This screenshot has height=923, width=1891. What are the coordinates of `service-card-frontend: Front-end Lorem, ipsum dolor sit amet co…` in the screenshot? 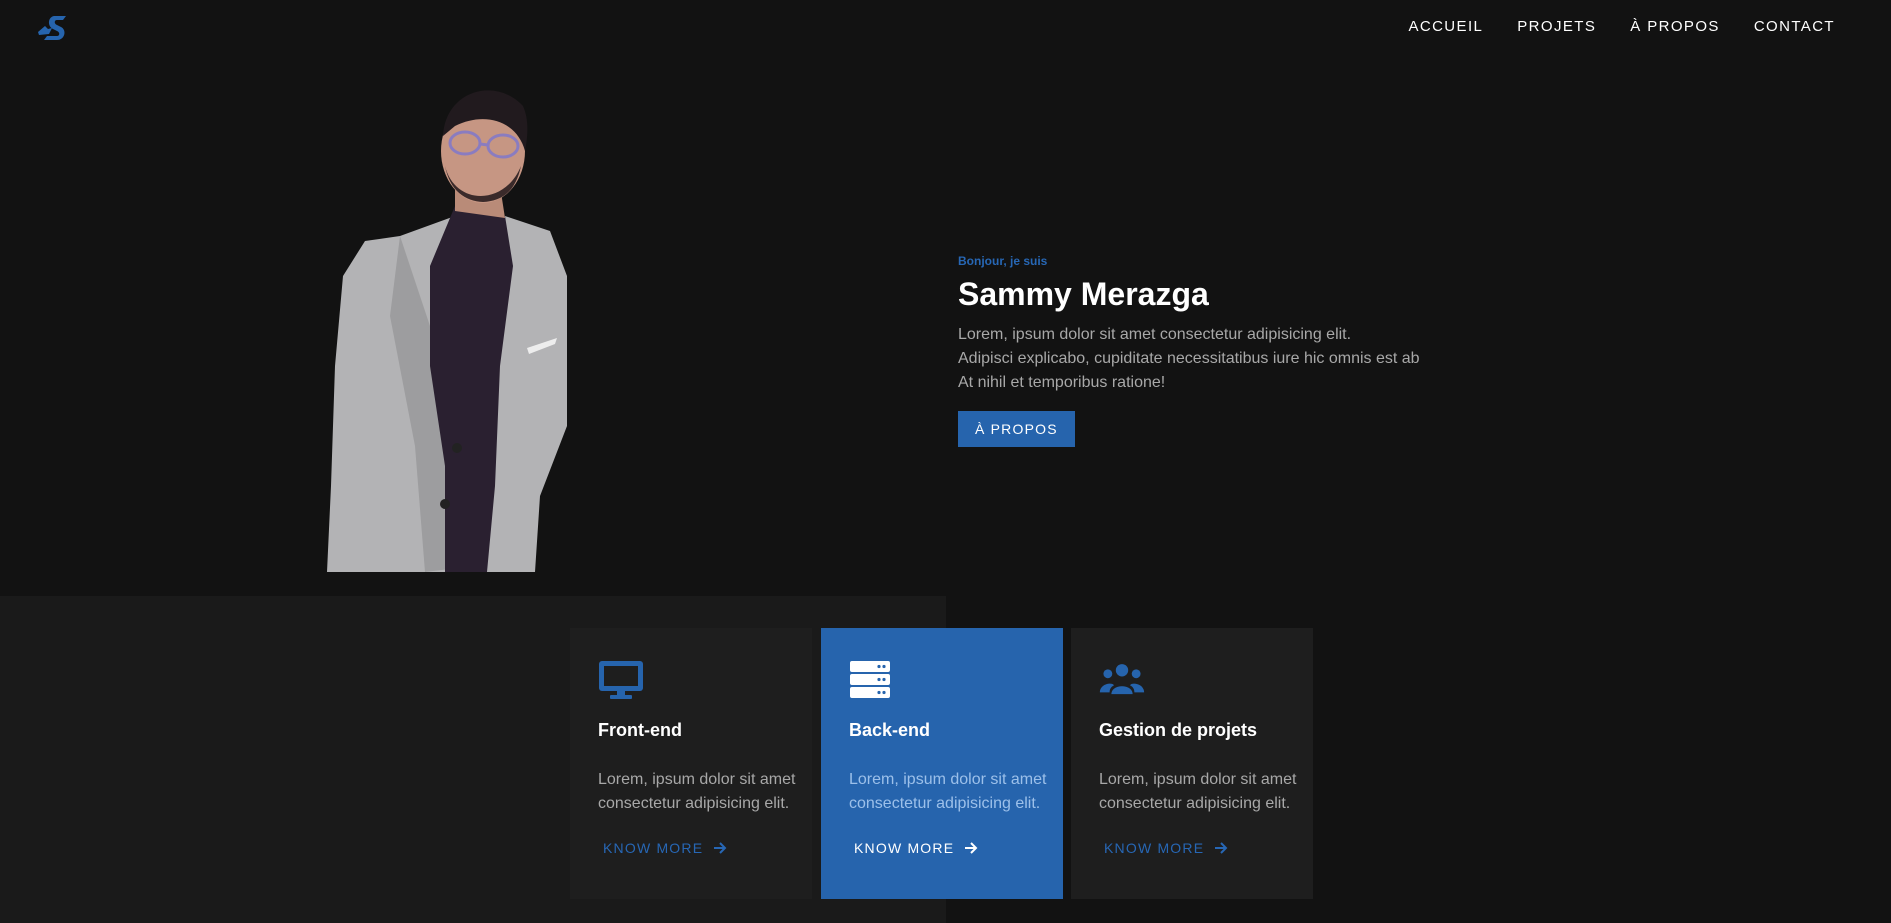 It's located at (691, 763).